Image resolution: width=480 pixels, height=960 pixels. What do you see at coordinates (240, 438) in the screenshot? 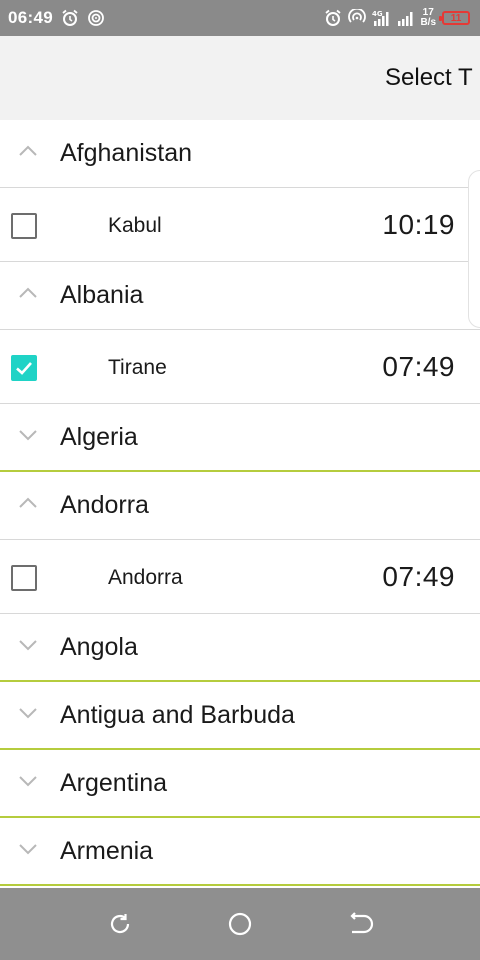
I see `country-row: Algeria` at bounding box center [240, 438].